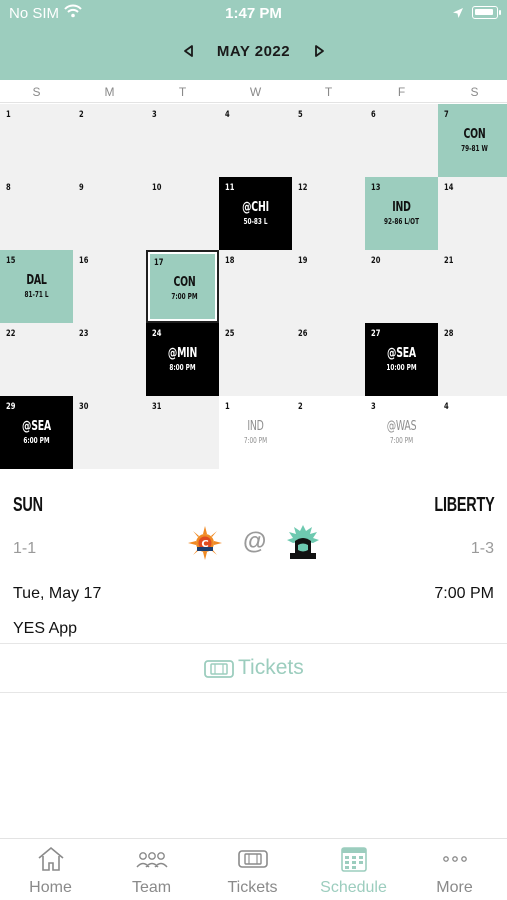  Describe the element at coordinates (36, 140) in the screenshot. I see `calendar-day: 1` at that location.